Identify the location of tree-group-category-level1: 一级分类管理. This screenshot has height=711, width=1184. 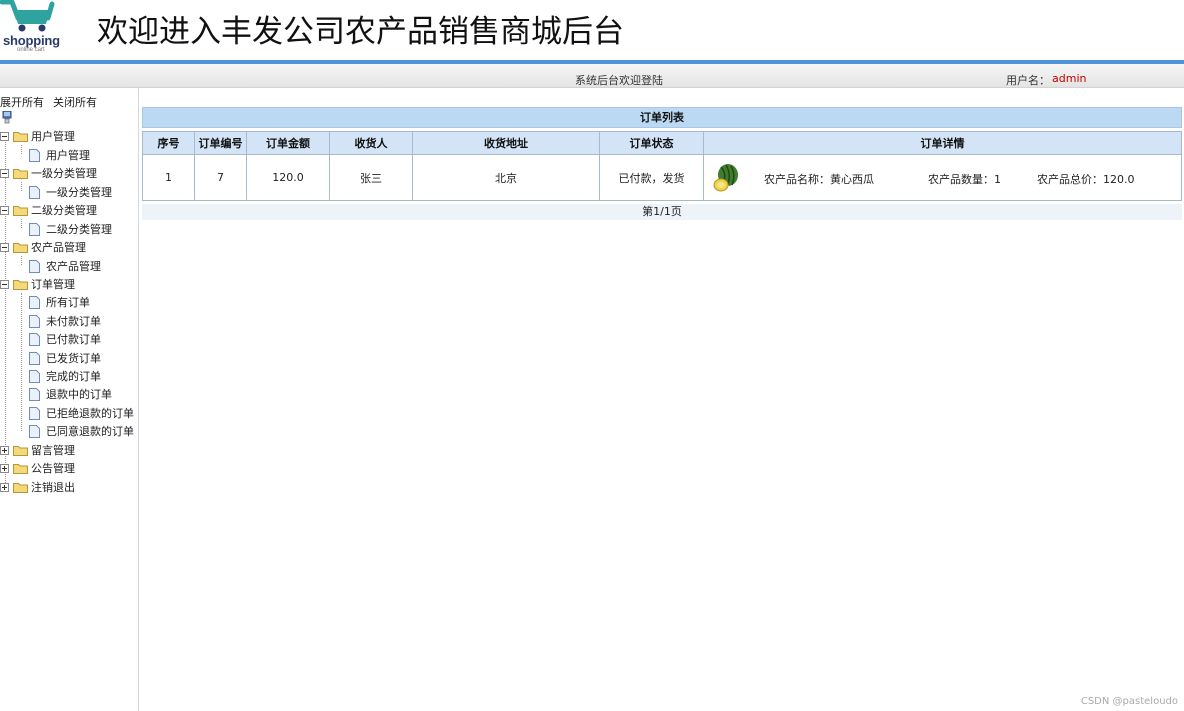
(48, 173).